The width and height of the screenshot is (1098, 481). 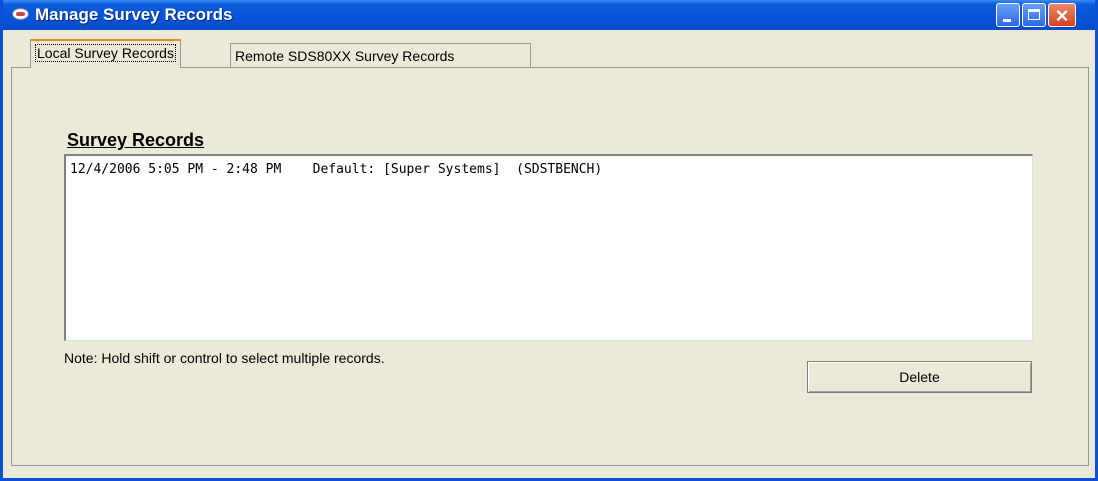 I want to click on title-bar: Manage Survey Records ×, so click(x=549, y=15).